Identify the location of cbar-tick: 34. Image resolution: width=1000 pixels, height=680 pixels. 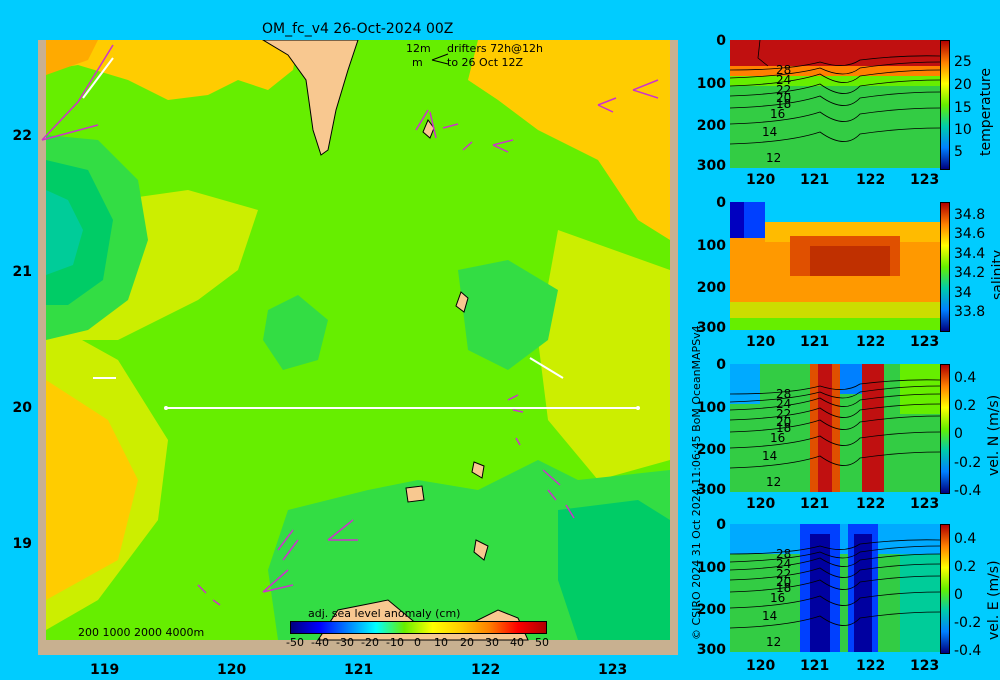
(963, 293).